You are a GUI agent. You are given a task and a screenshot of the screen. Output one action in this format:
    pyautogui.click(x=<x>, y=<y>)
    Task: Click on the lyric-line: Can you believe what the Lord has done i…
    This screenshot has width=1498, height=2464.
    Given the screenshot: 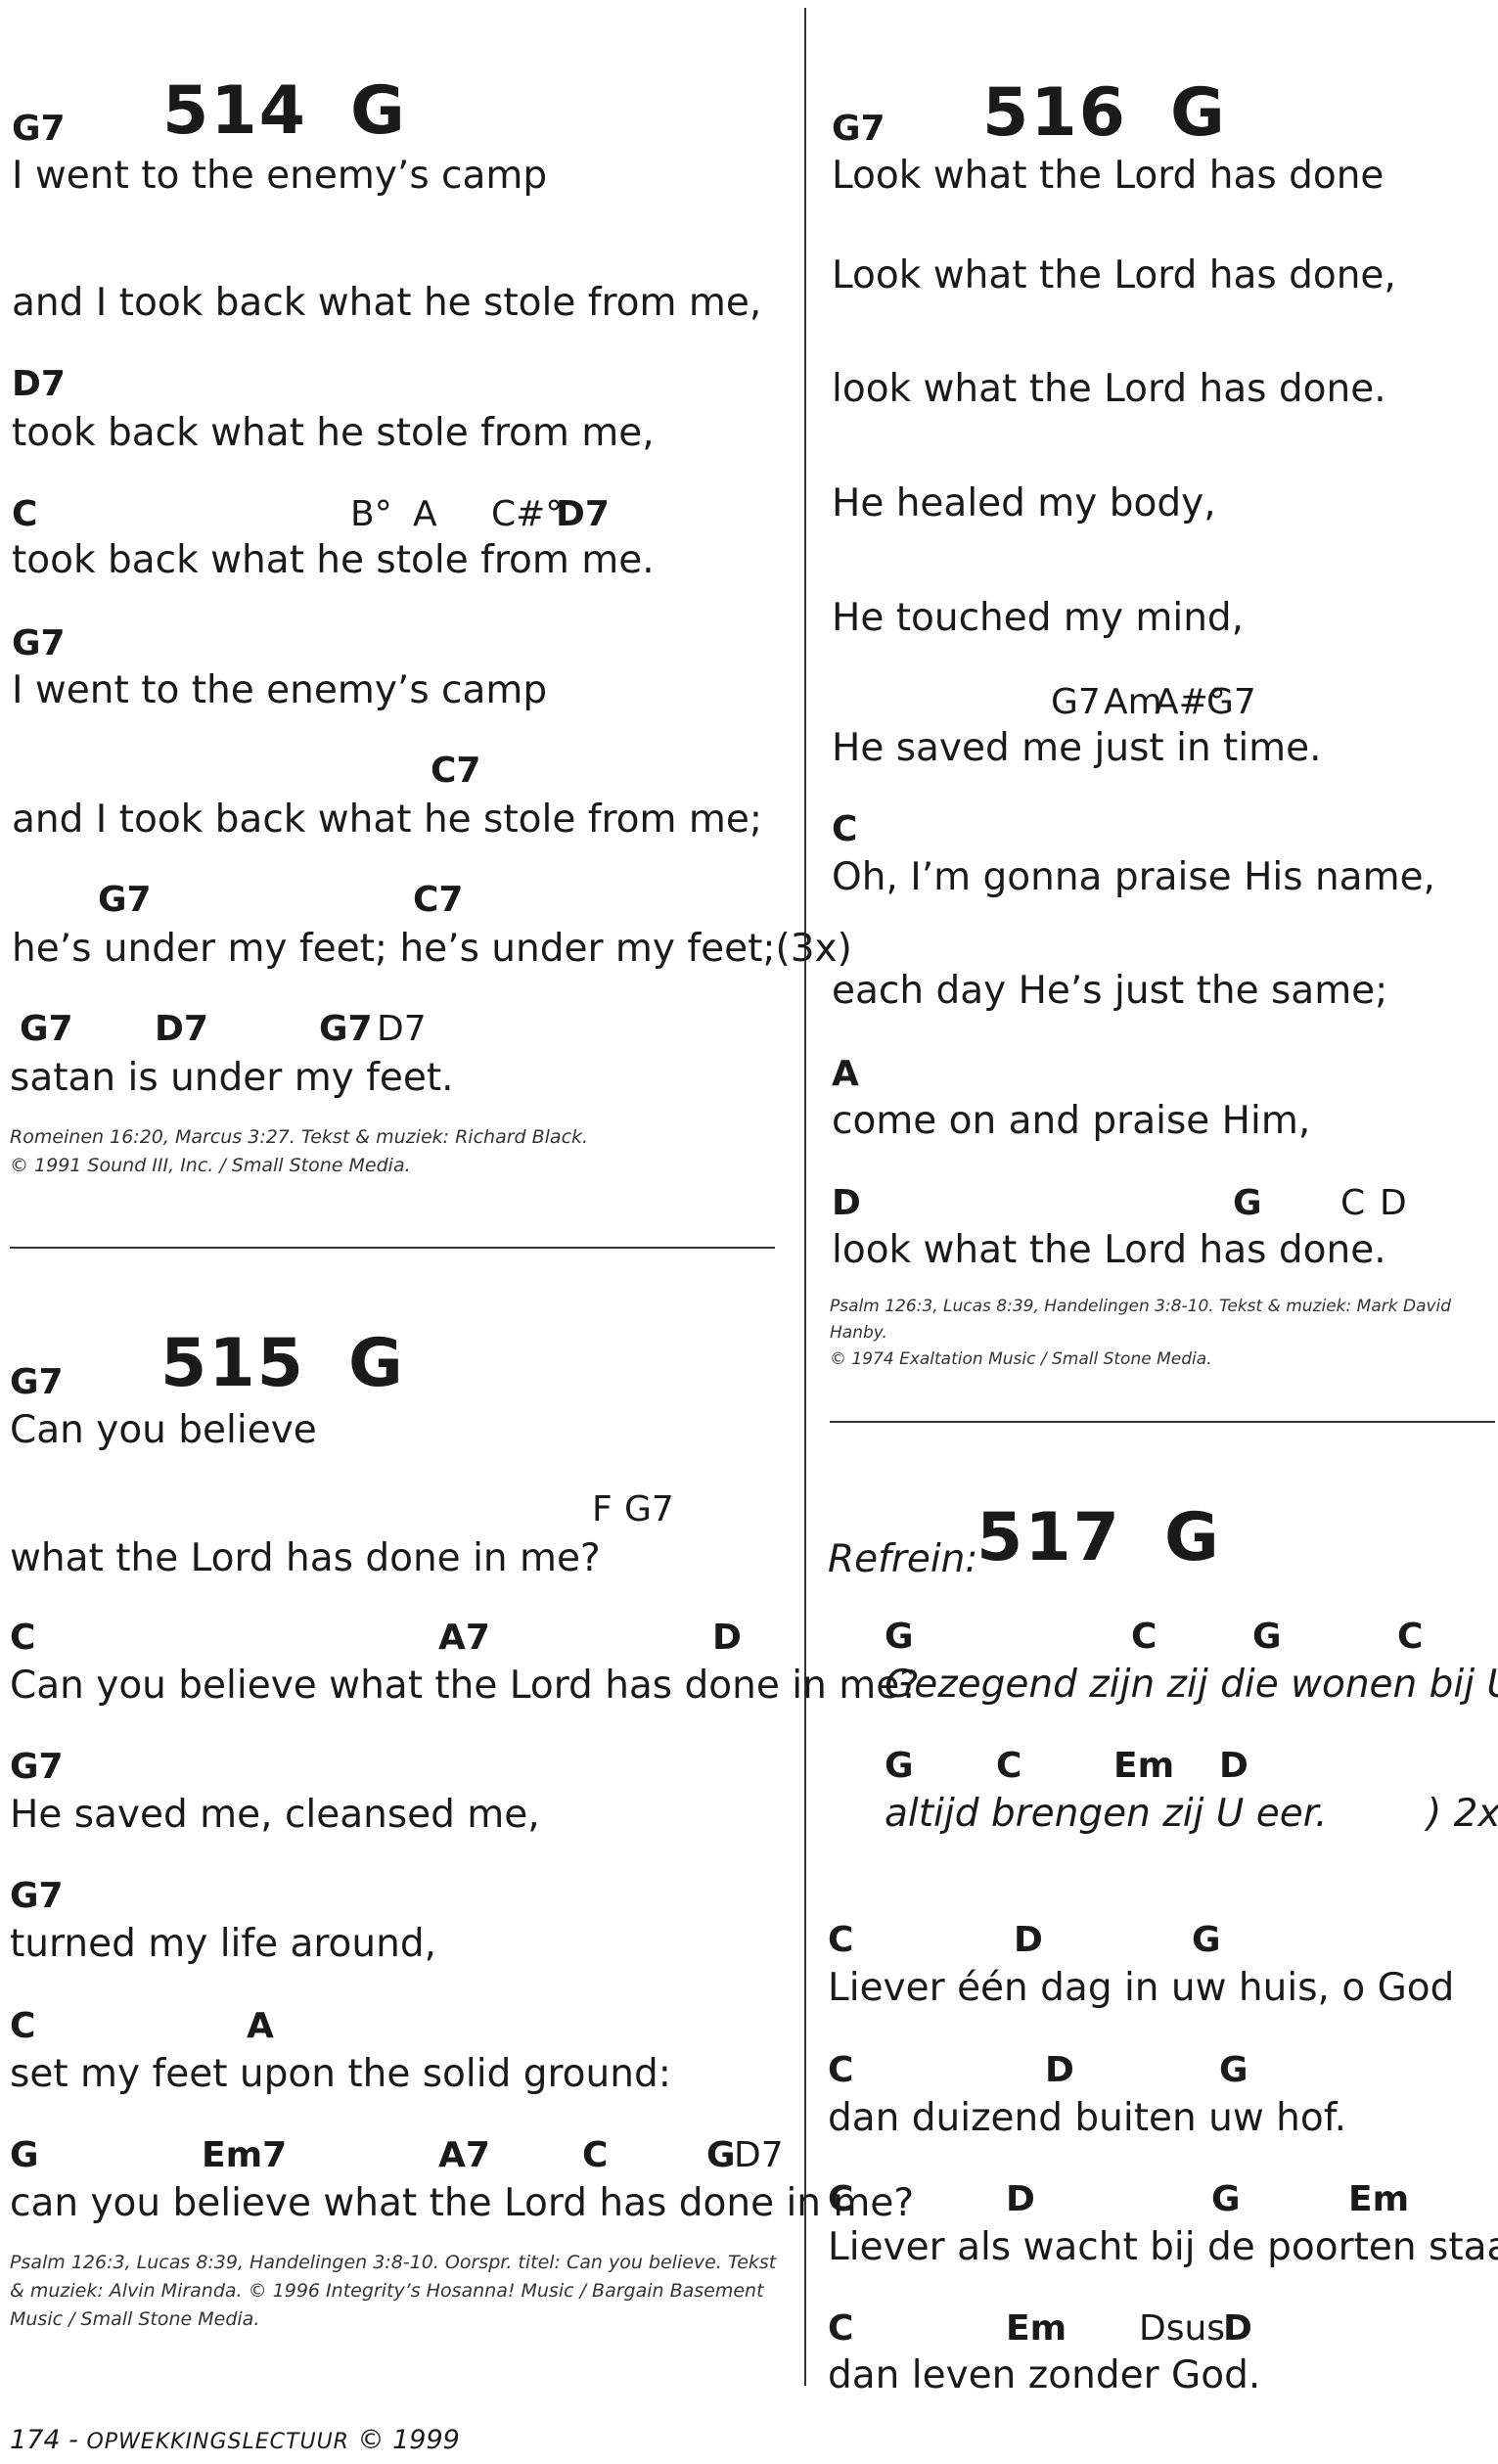 What is the action you would take?
    pyautogui.click(x=465, y=1686)
    